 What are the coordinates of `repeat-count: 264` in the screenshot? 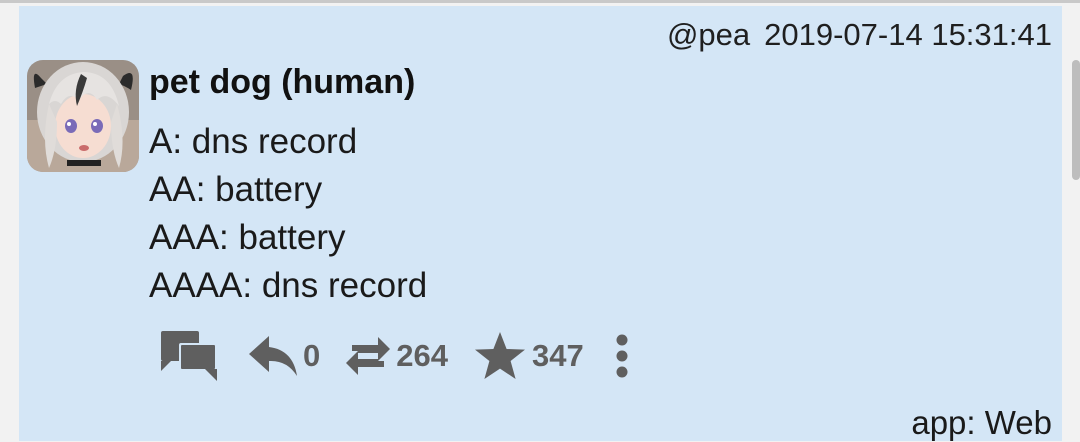 It's located at (422, 355).